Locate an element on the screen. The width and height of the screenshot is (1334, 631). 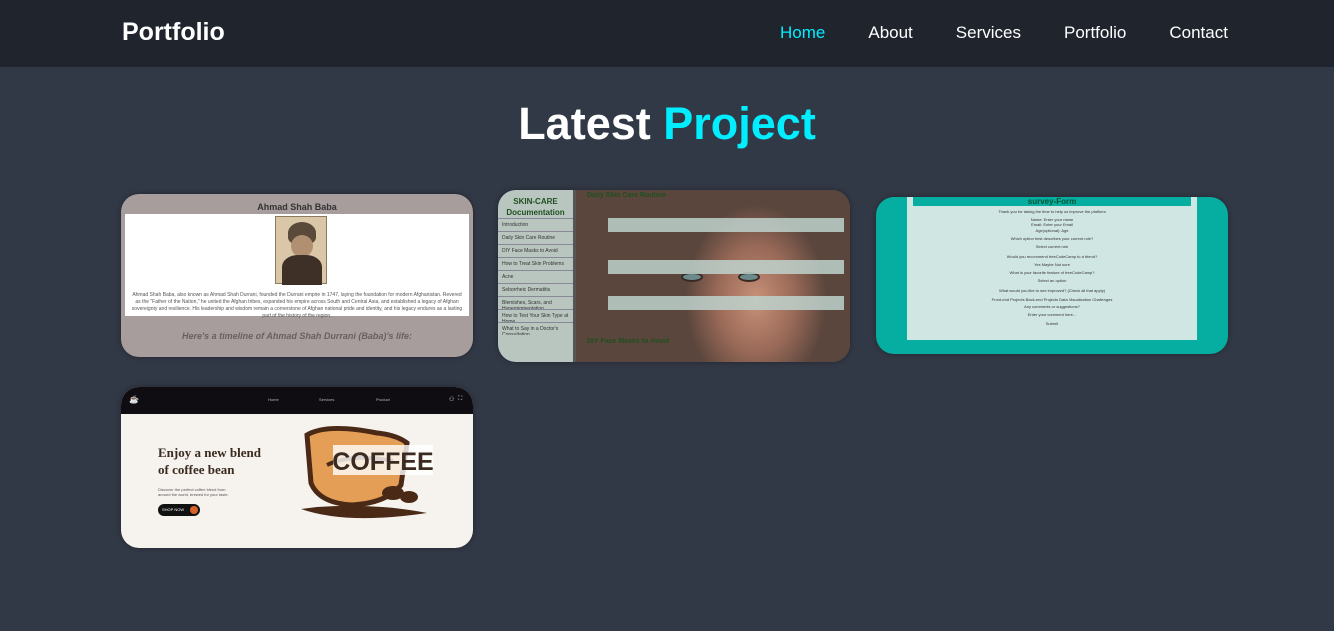
doc-sidebar-item: DIY Face Masks to Avoid is located at coordinates (535, 250).